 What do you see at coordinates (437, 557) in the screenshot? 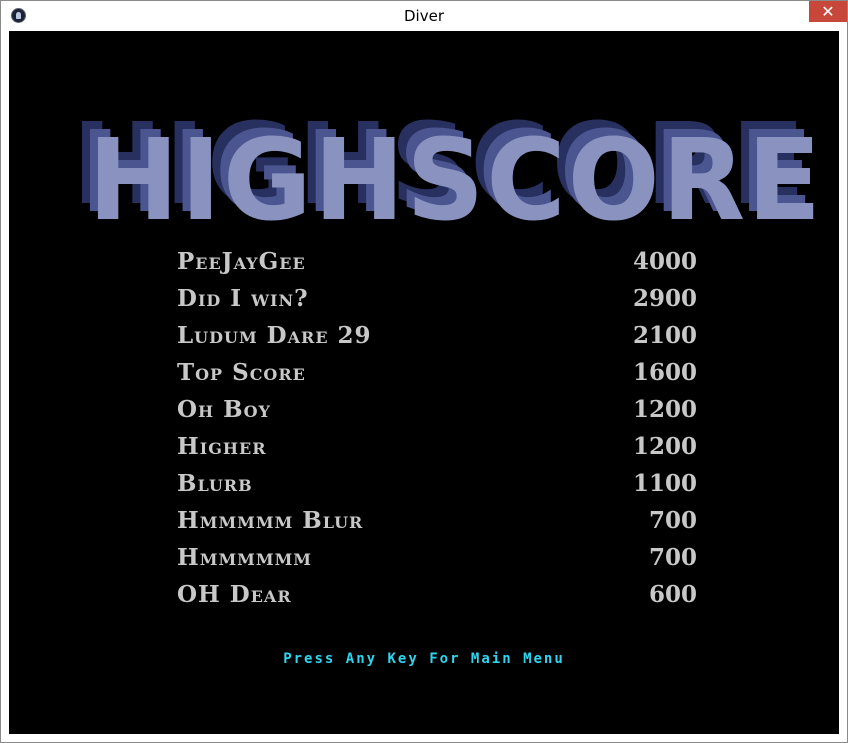
I see `highscore-row: Hmmmmmm 700` at bounding box center [437, 557].